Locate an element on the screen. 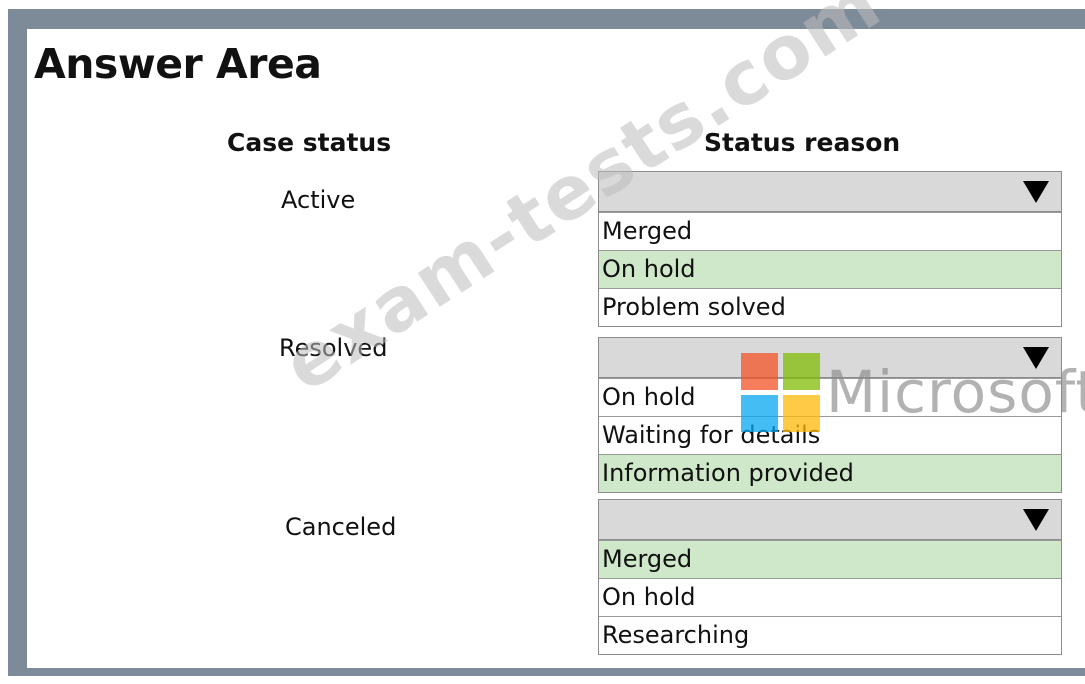  dropdown-option-selected: Merged is located at coordinates (830, 559).